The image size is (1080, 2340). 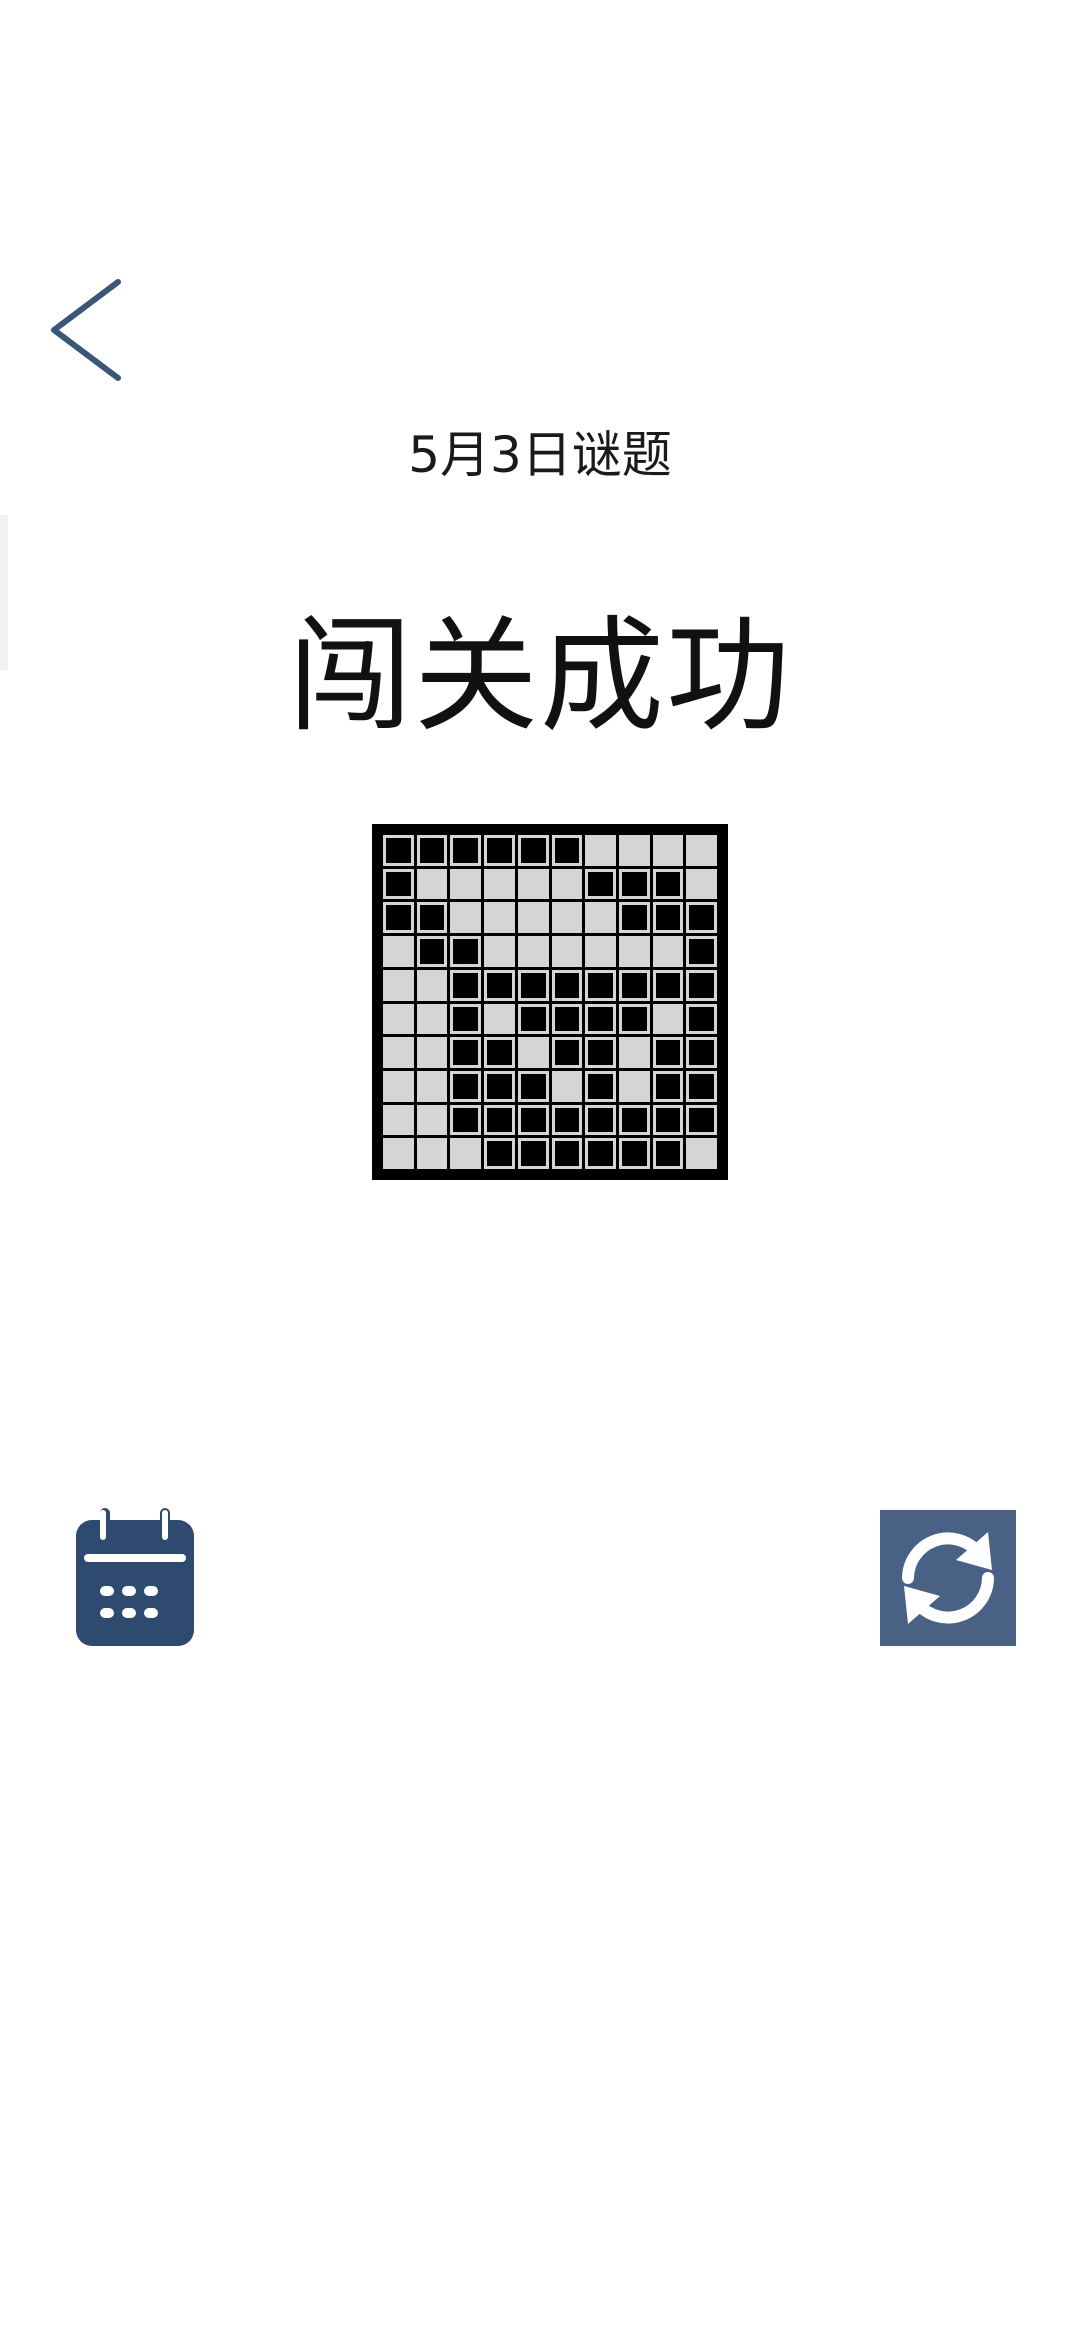 What do you see at coordinates (948, 1578) in the screenshot?
I see `refresh-button` at bounding box center [948, 1578].